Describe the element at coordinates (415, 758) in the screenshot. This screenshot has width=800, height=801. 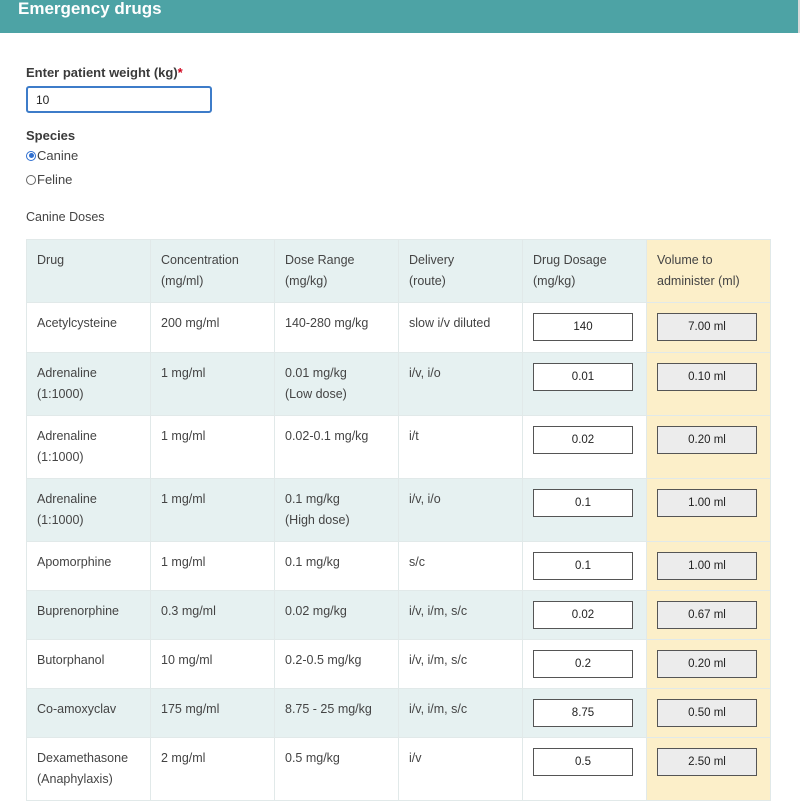
I see `delivery-value: i/v` at that location.